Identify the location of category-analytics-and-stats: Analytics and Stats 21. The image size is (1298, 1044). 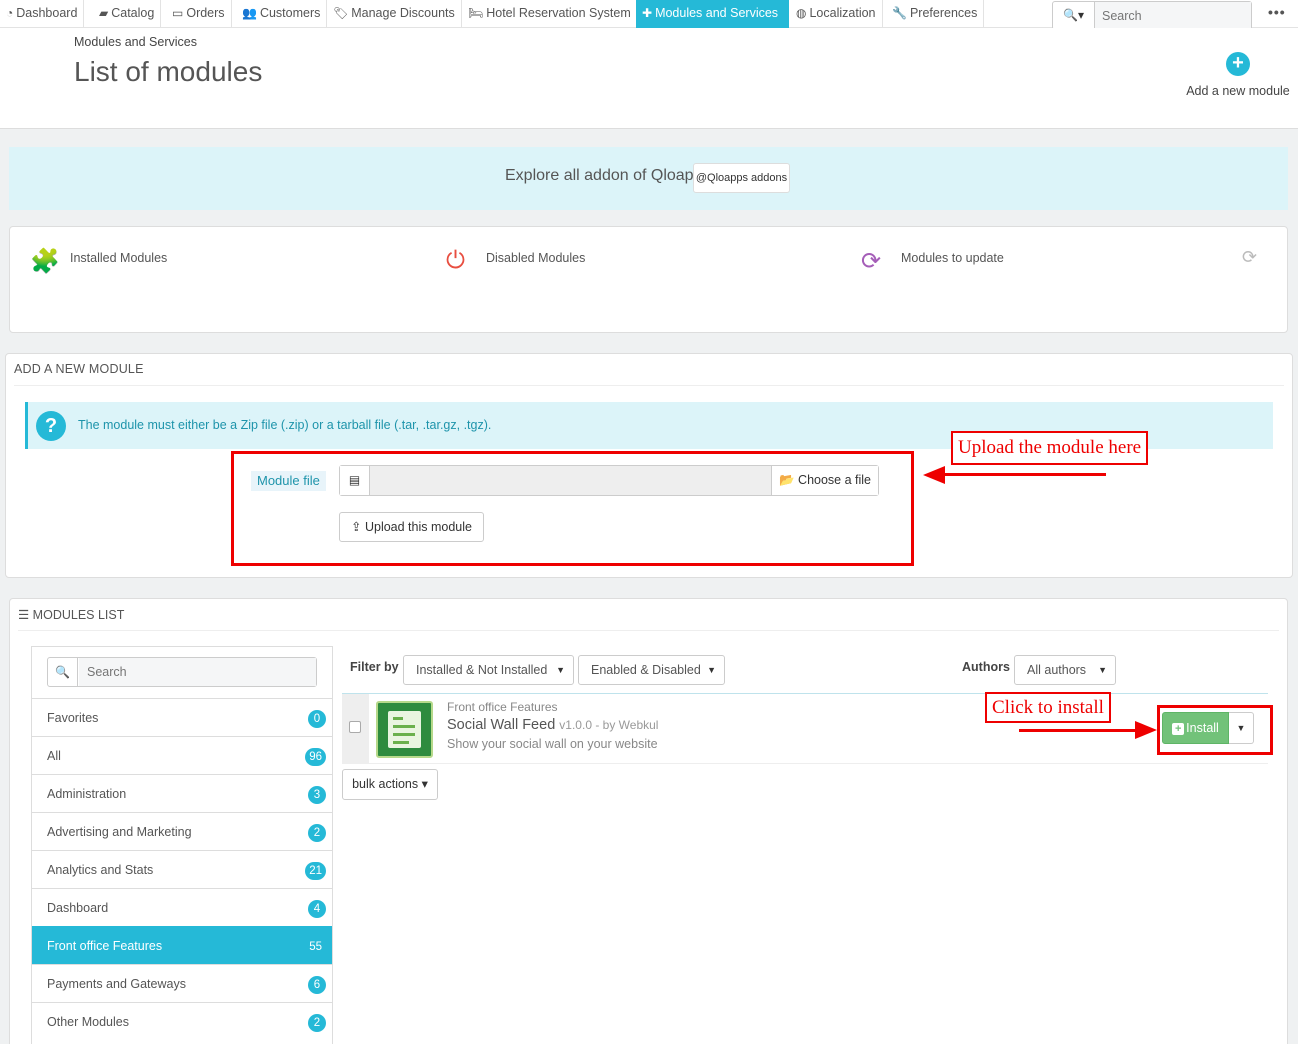
(182, 869).